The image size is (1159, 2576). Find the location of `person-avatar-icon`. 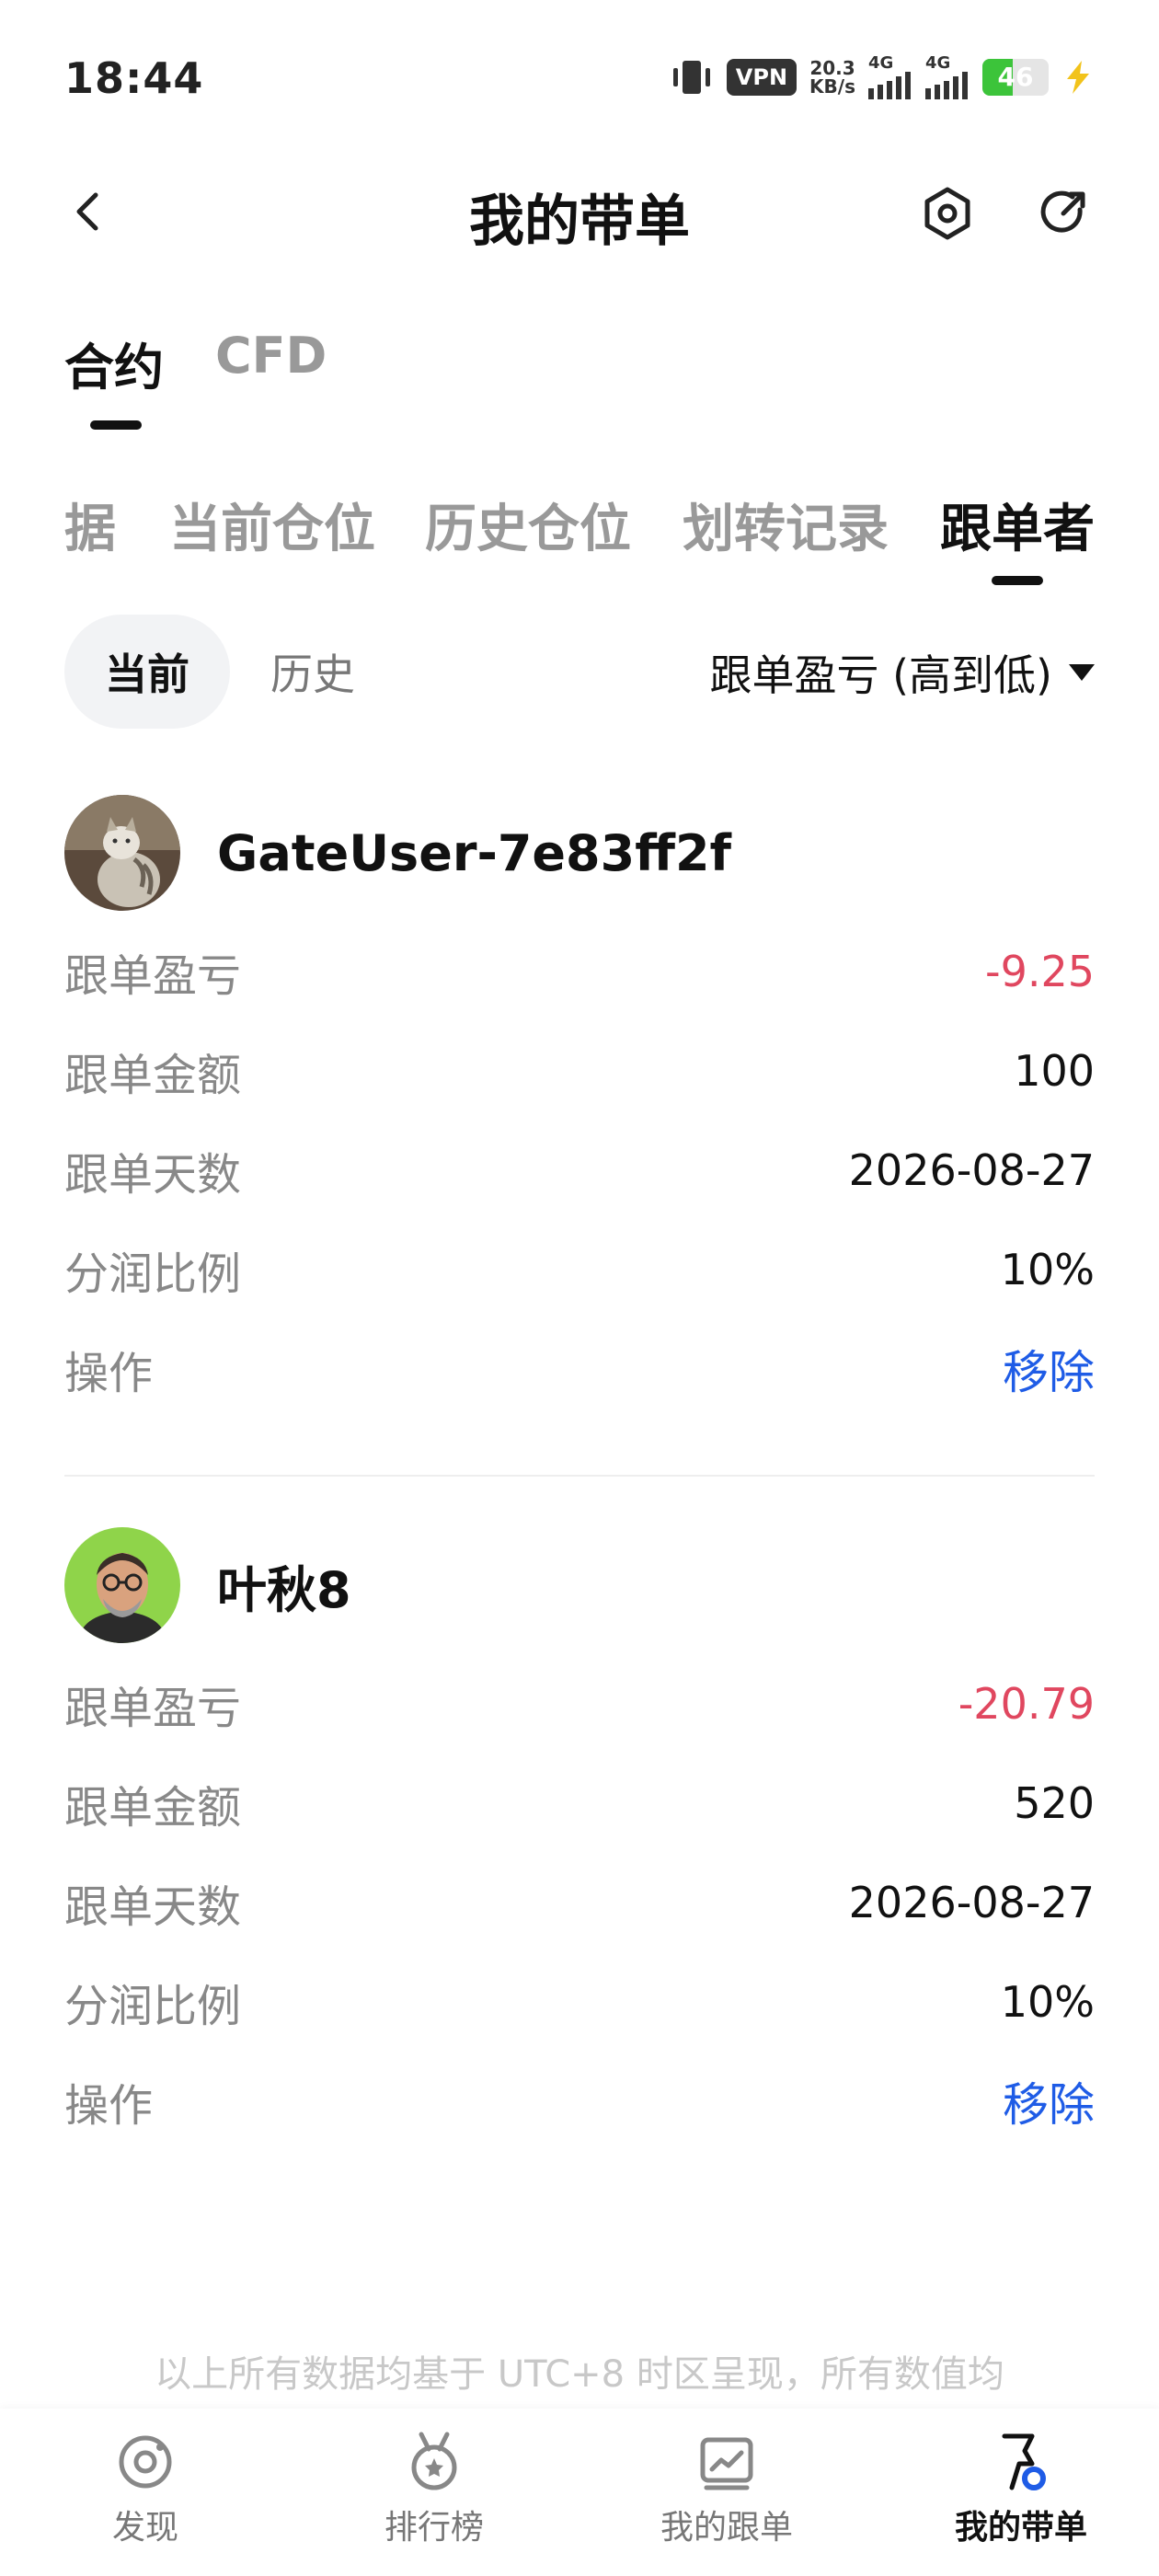

person-avatar-icon is located at coordinates (122, 1585).